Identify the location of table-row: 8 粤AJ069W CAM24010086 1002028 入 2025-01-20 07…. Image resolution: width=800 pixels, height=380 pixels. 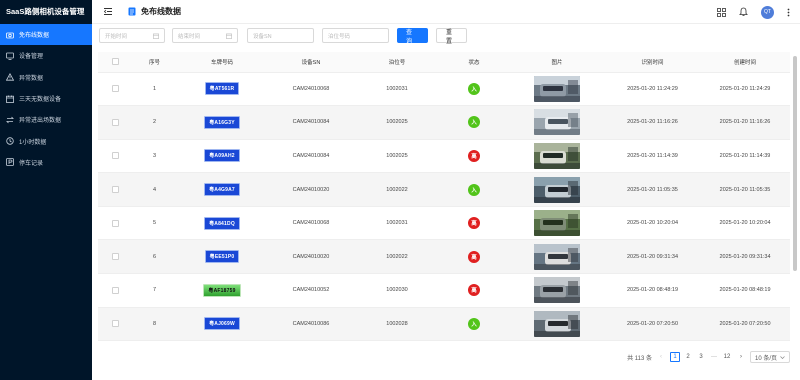
(444, 324).